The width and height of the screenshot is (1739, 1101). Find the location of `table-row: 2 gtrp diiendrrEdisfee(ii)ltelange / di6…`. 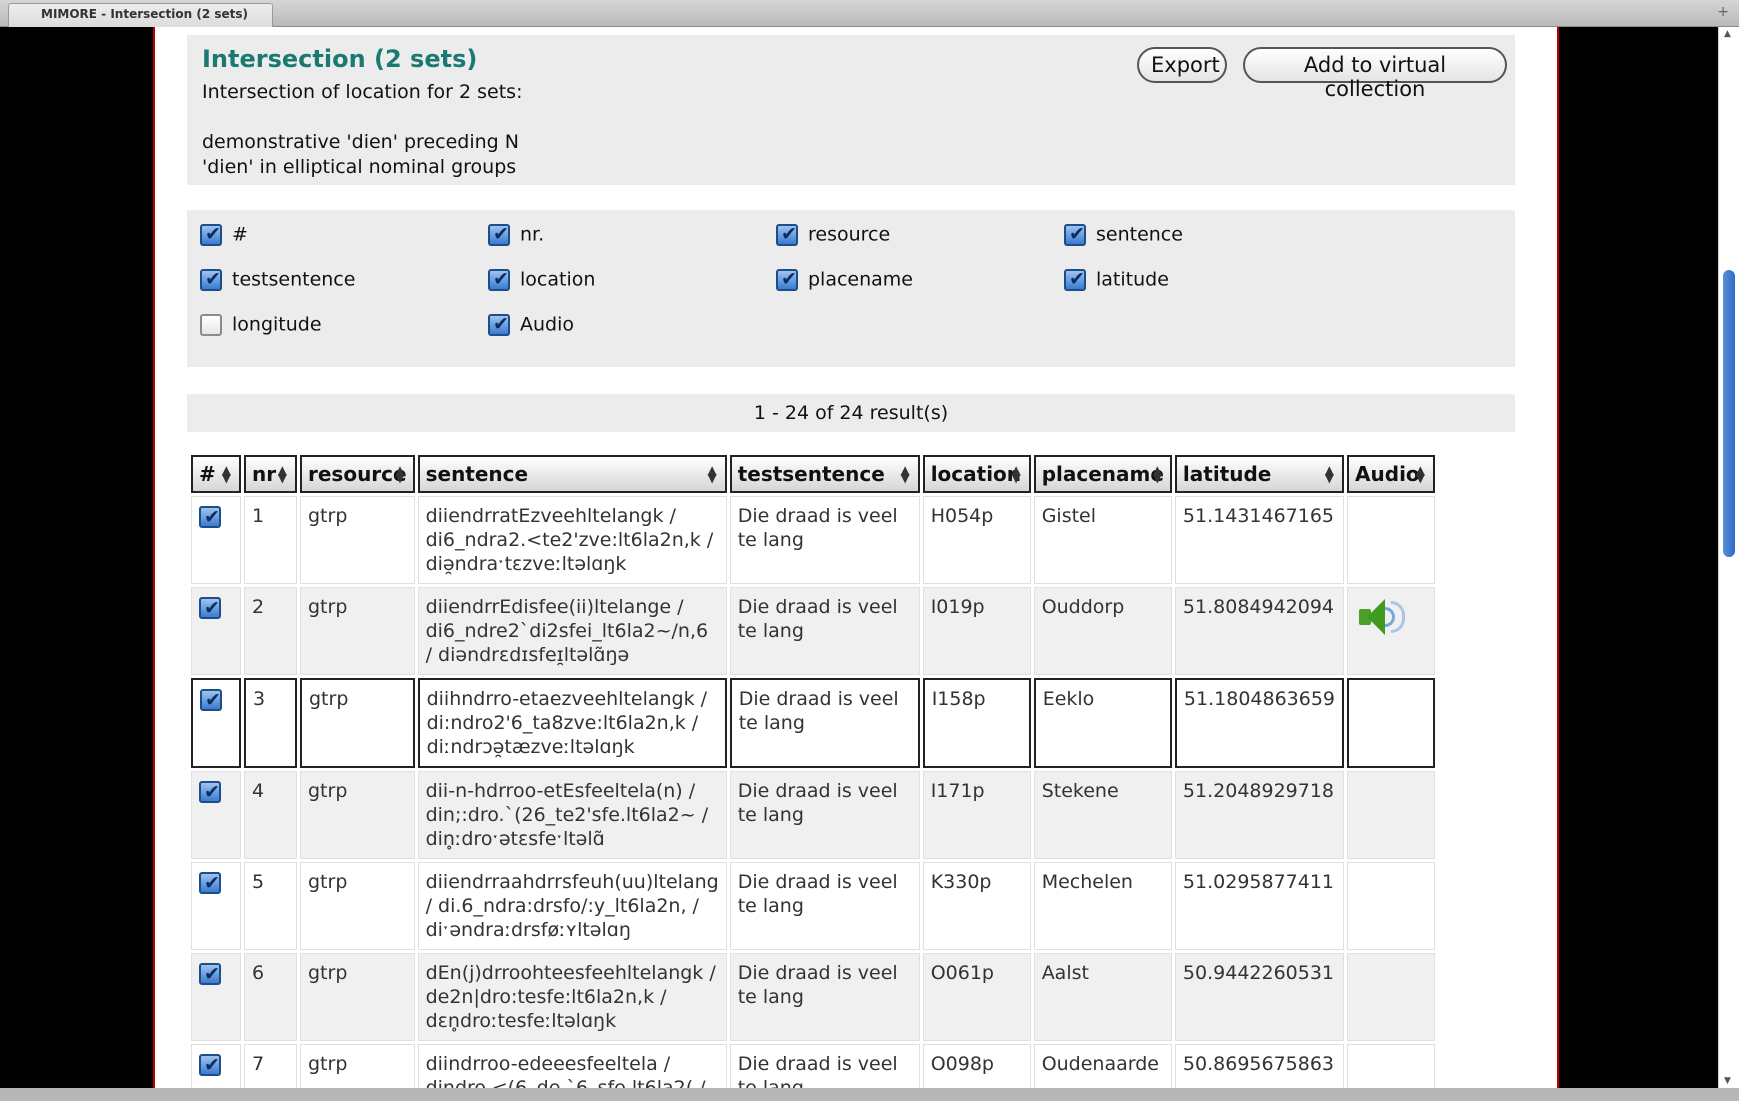

table-row: 2 gtrp diiendrrEdisfee(ii)ltelange / di6… is located at coordinates (813, 631).